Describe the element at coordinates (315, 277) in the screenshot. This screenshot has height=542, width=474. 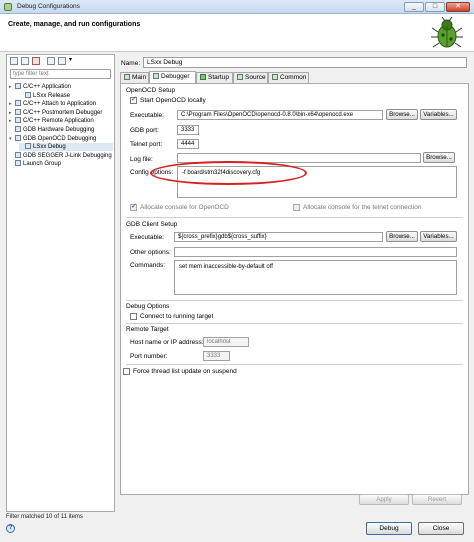
I see `commands-textarea: set mem inaccessible-by-default off` at that location.